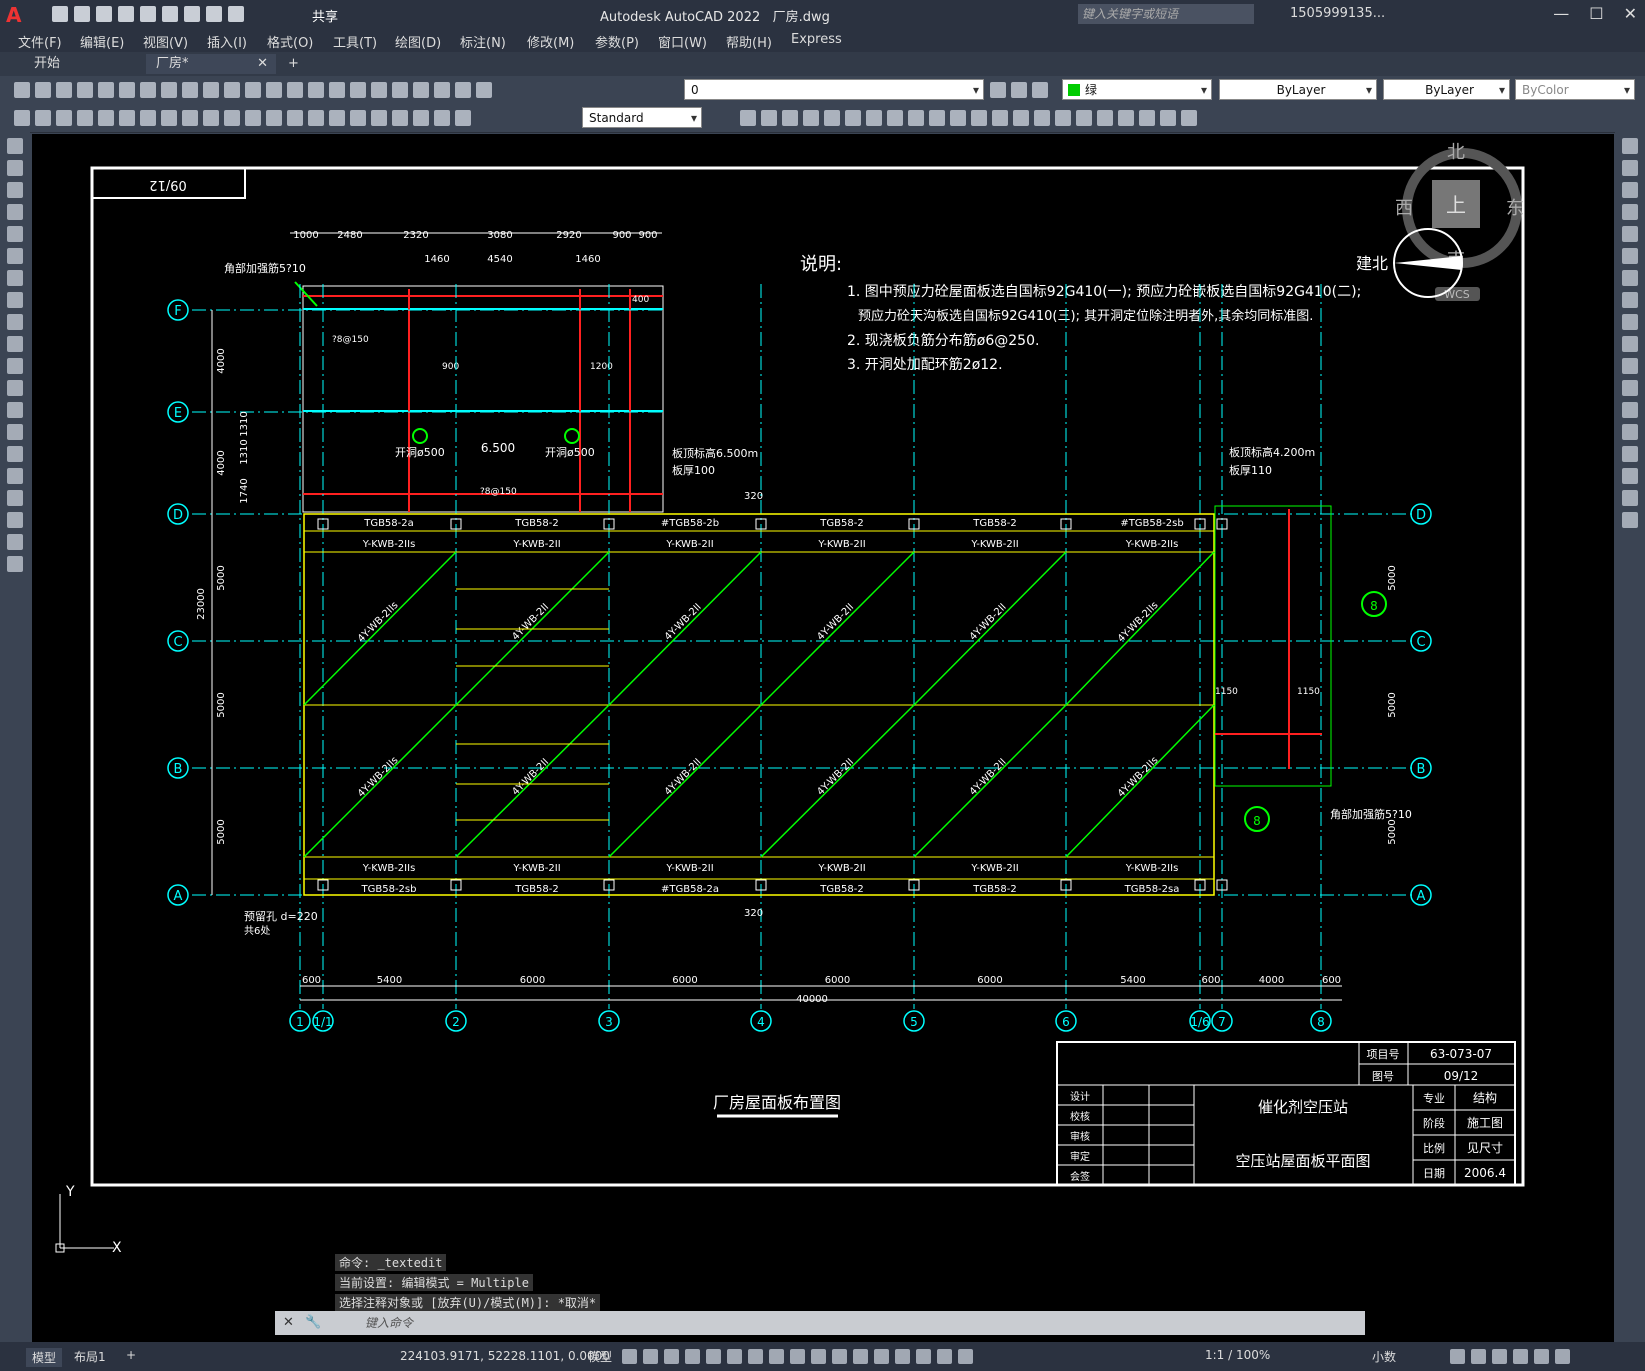 The width and height of the screenshot is (1645, 1371). I want to click on dim-text-edit-icon, so click(442, 118).